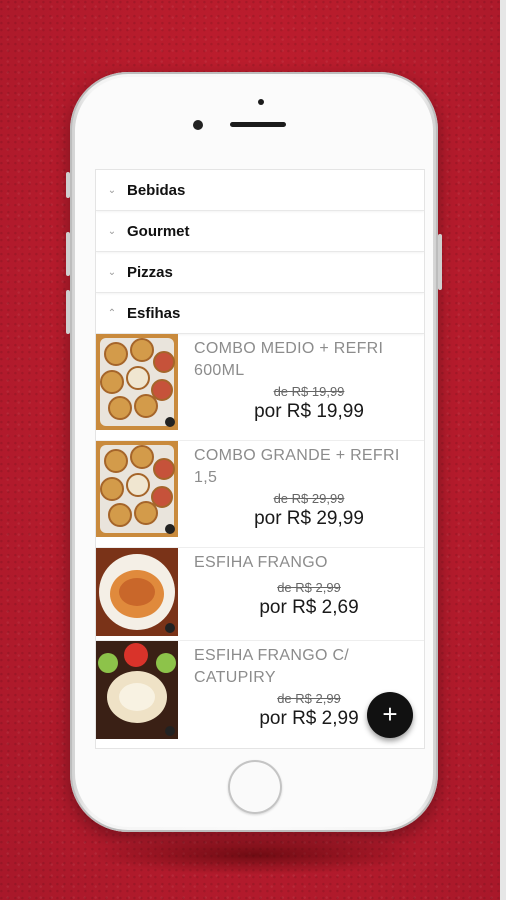 The width and height of the screenshot is (506, 900). What do you see at coordinates (309, 391) in the screenshot?
I see `product-old-price: de R$ 19,99` at bounding box center [309, 391].